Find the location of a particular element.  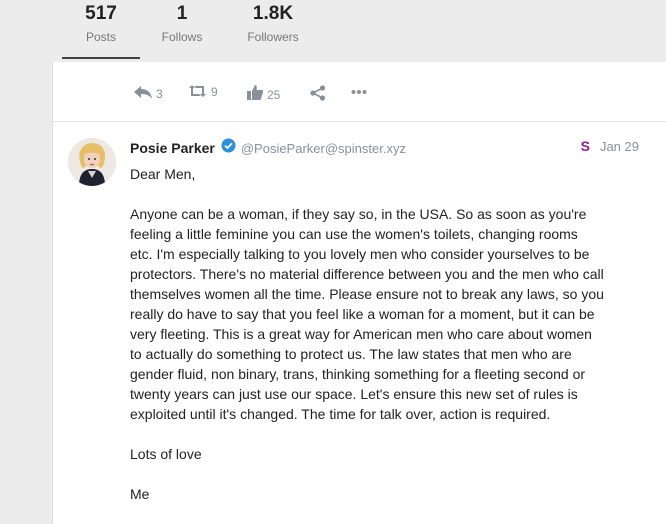

avatar-image is located at coordinates (92, 162).